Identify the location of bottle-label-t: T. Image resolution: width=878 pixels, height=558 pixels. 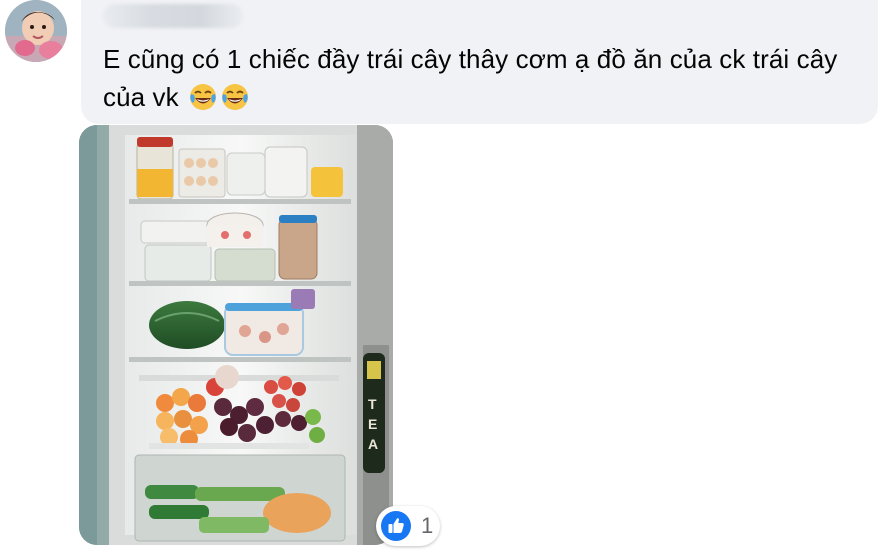
(372, 404).